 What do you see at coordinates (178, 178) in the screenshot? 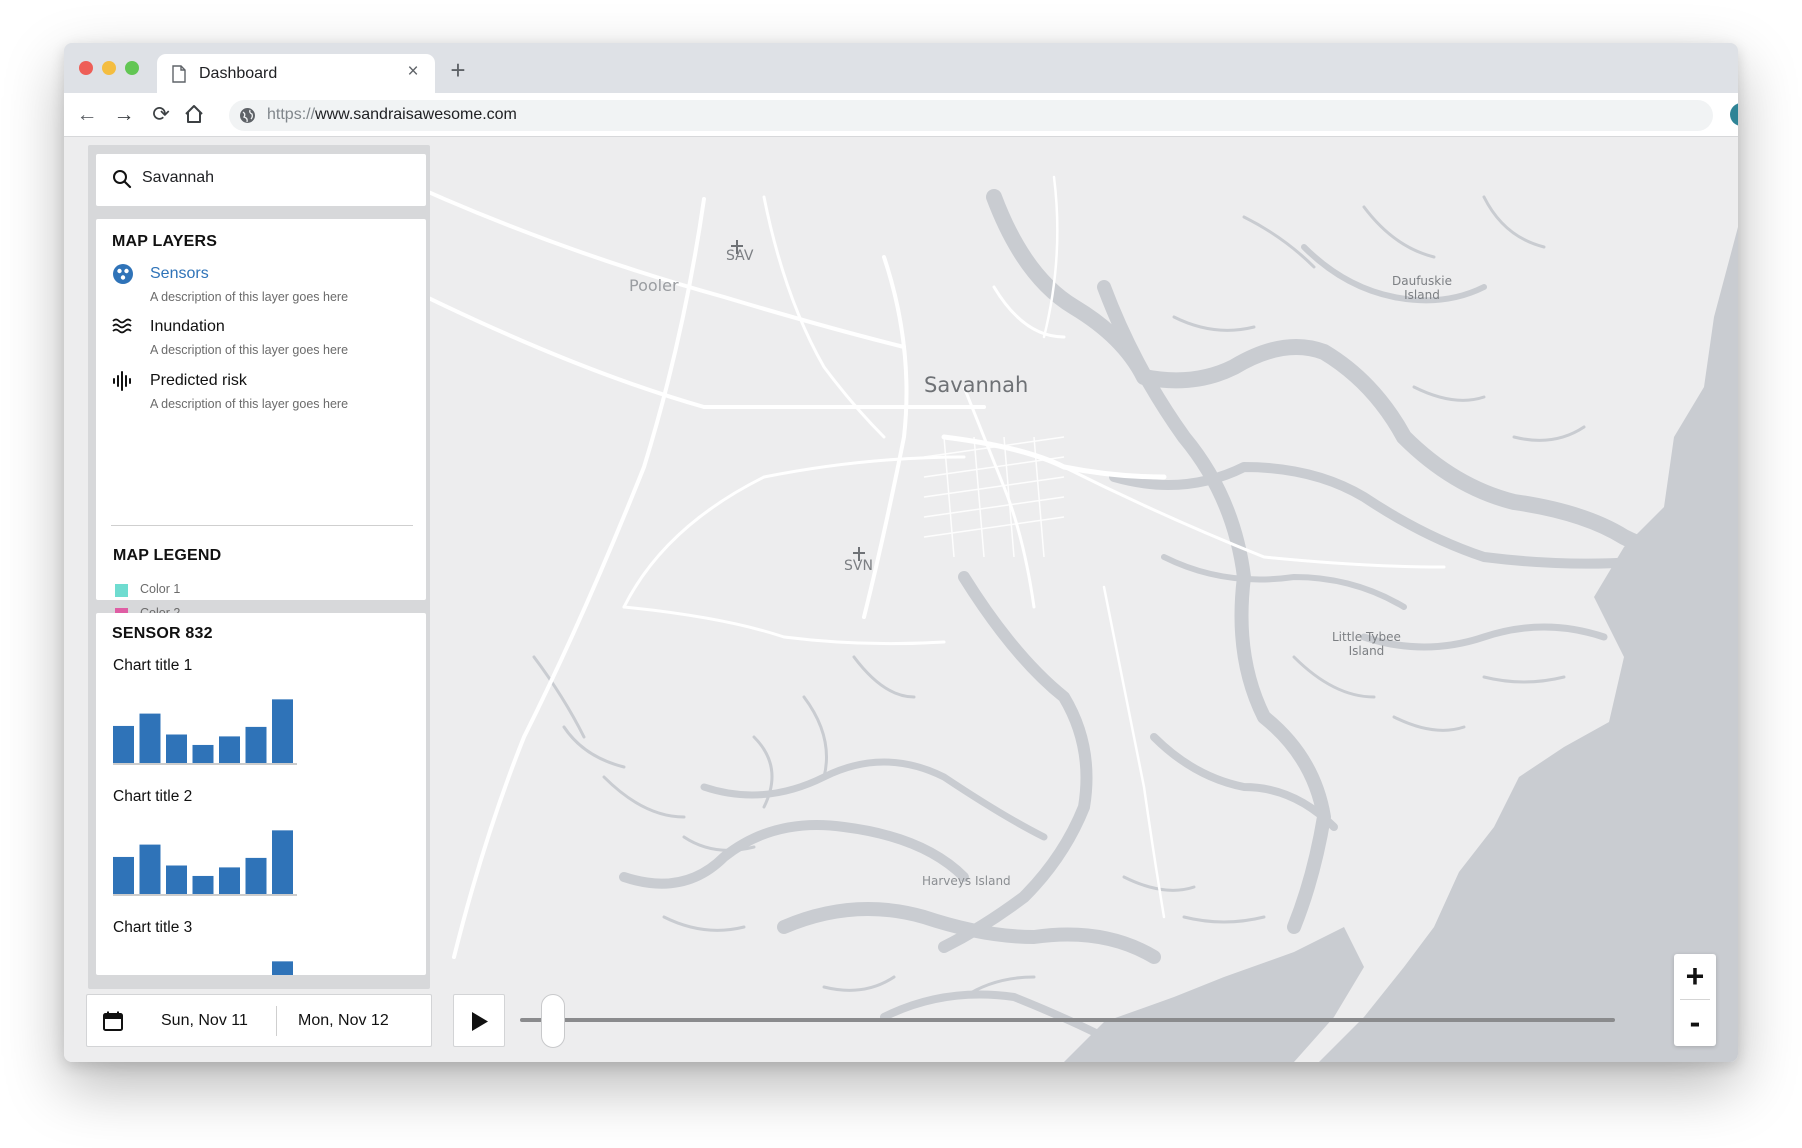
I see `search-input: Savannah` at bounding box center [178, 178].